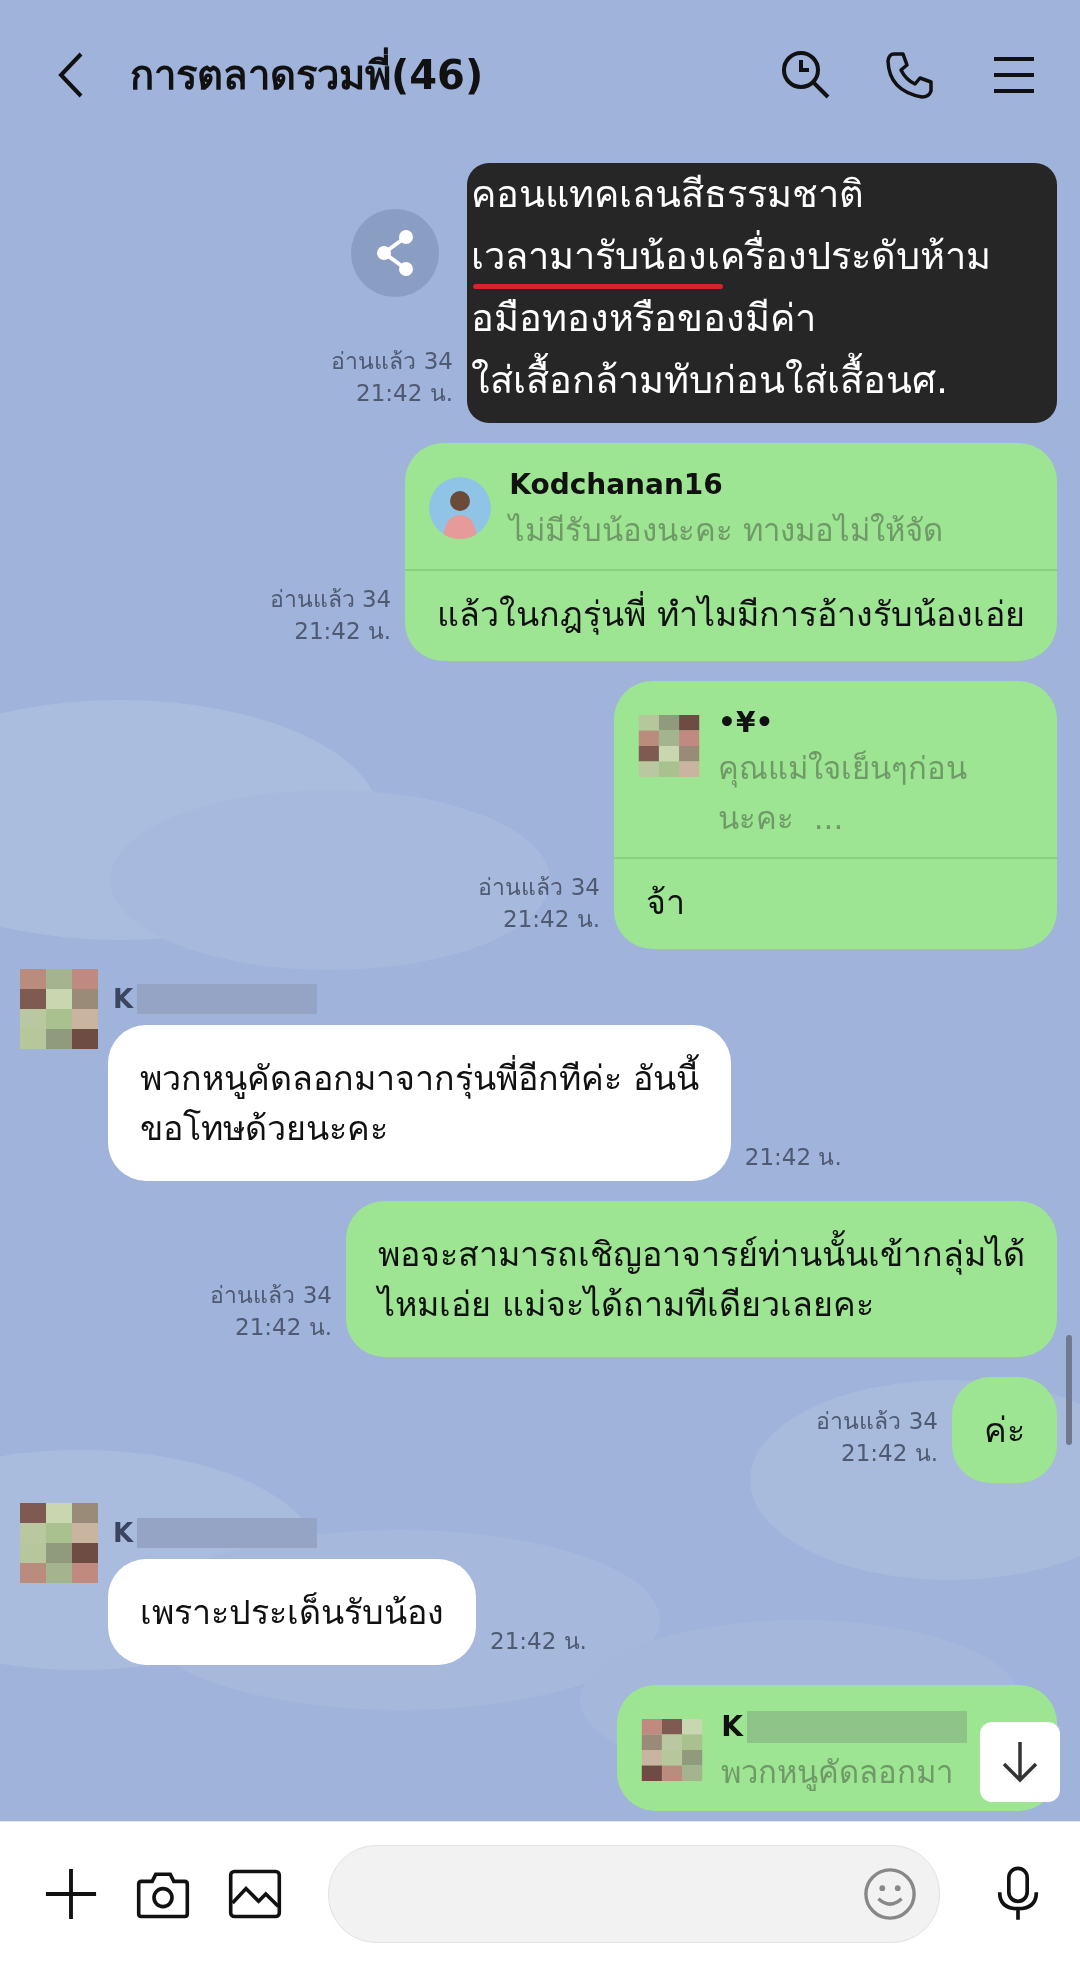 This screenshot has height=1966, width=1080. I want to click on quoted-message: พวกหนูคัดลอกมา, so click(838, 1773).